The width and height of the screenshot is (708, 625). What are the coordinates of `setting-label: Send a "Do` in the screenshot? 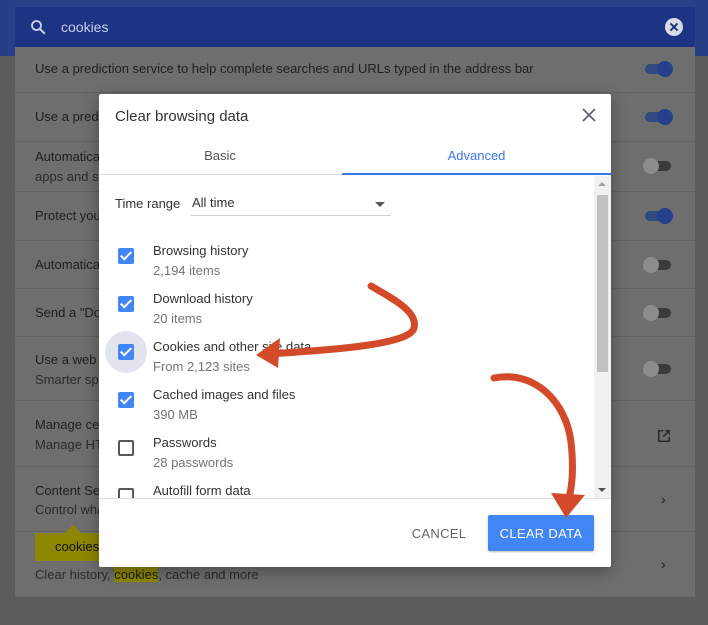 It's located at (68, 312).